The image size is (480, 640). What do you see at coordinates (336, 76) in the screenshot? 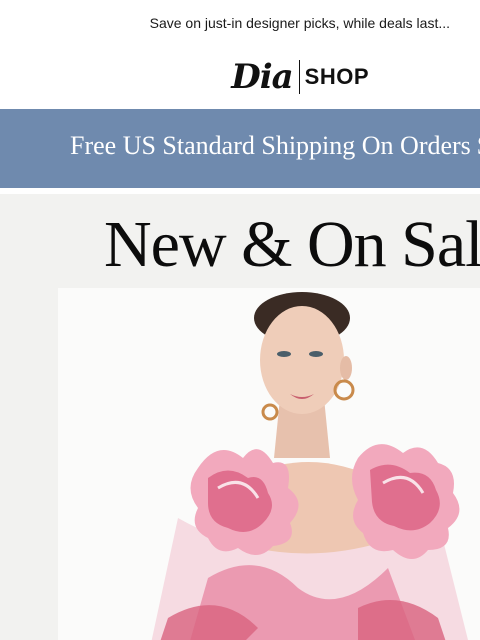
I see `logo-shop-text: SHOP` at bounding box center [336, 76].